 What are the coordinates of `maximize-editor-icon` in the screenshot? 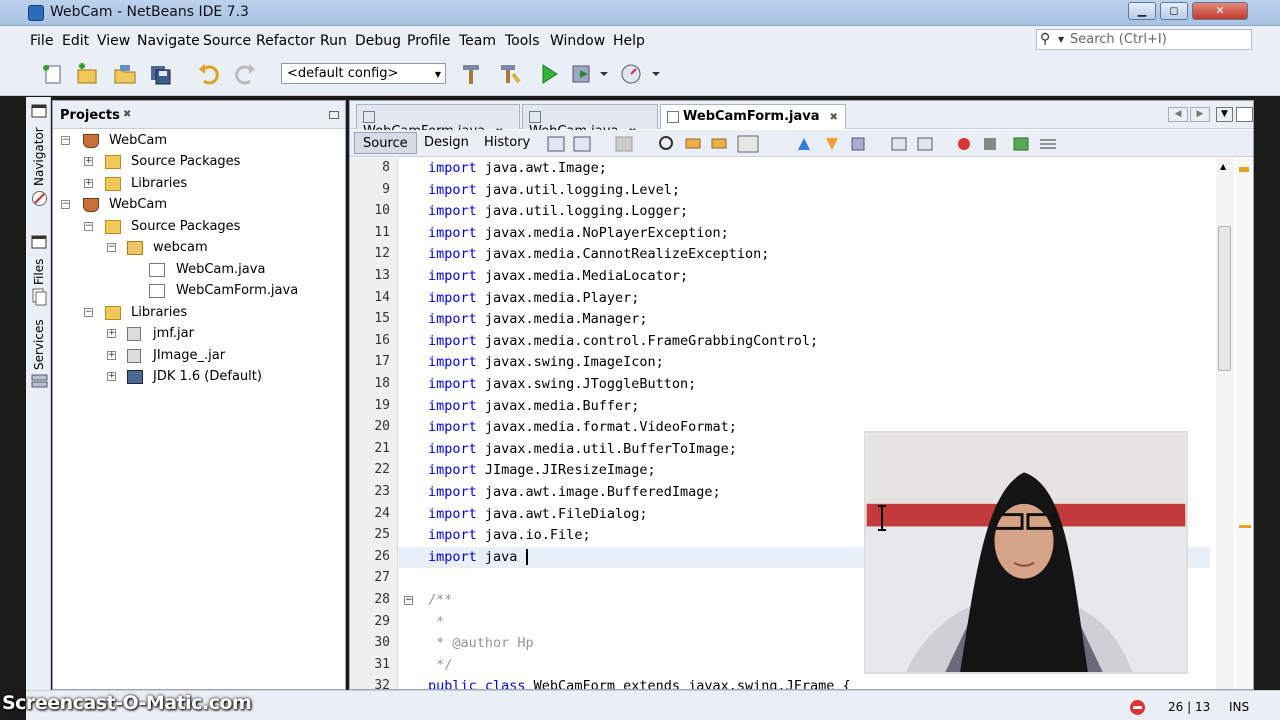 It's located at (1244, 114).